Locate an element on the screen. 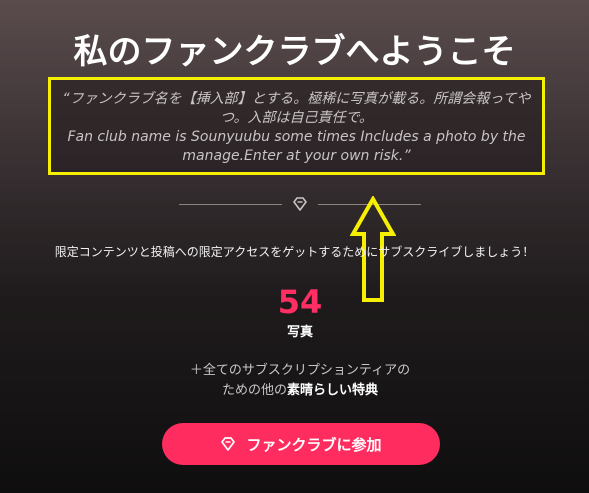  photo-count: 54 is located at coordinates (300, 302).